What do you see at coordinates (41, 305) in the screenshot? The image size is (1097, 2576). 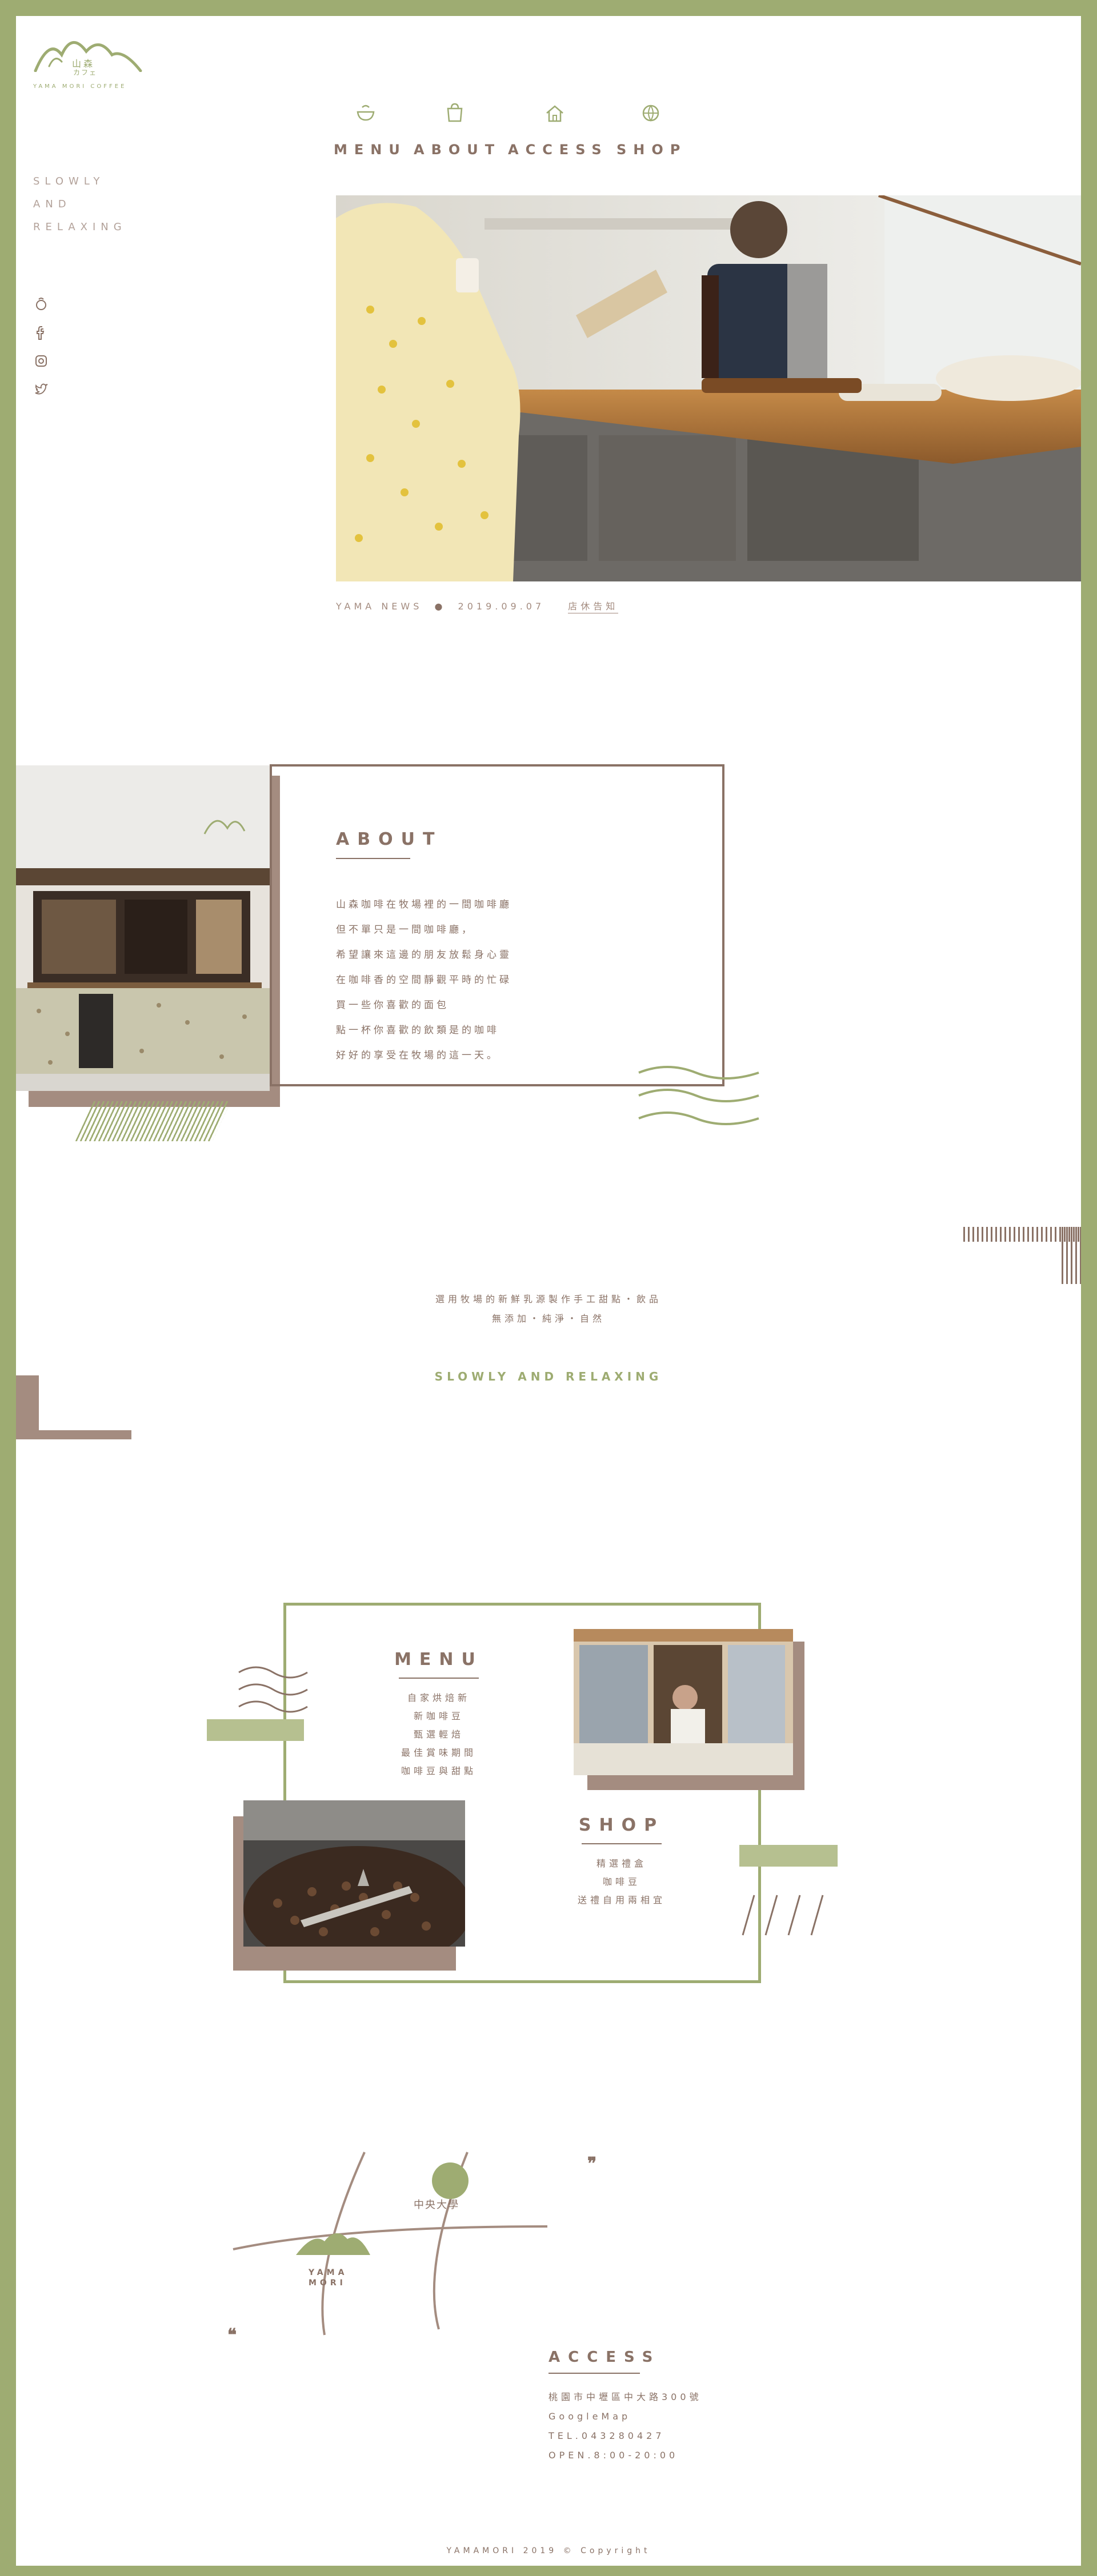 I see `coffee-icon` at bounding box center [41, 305].